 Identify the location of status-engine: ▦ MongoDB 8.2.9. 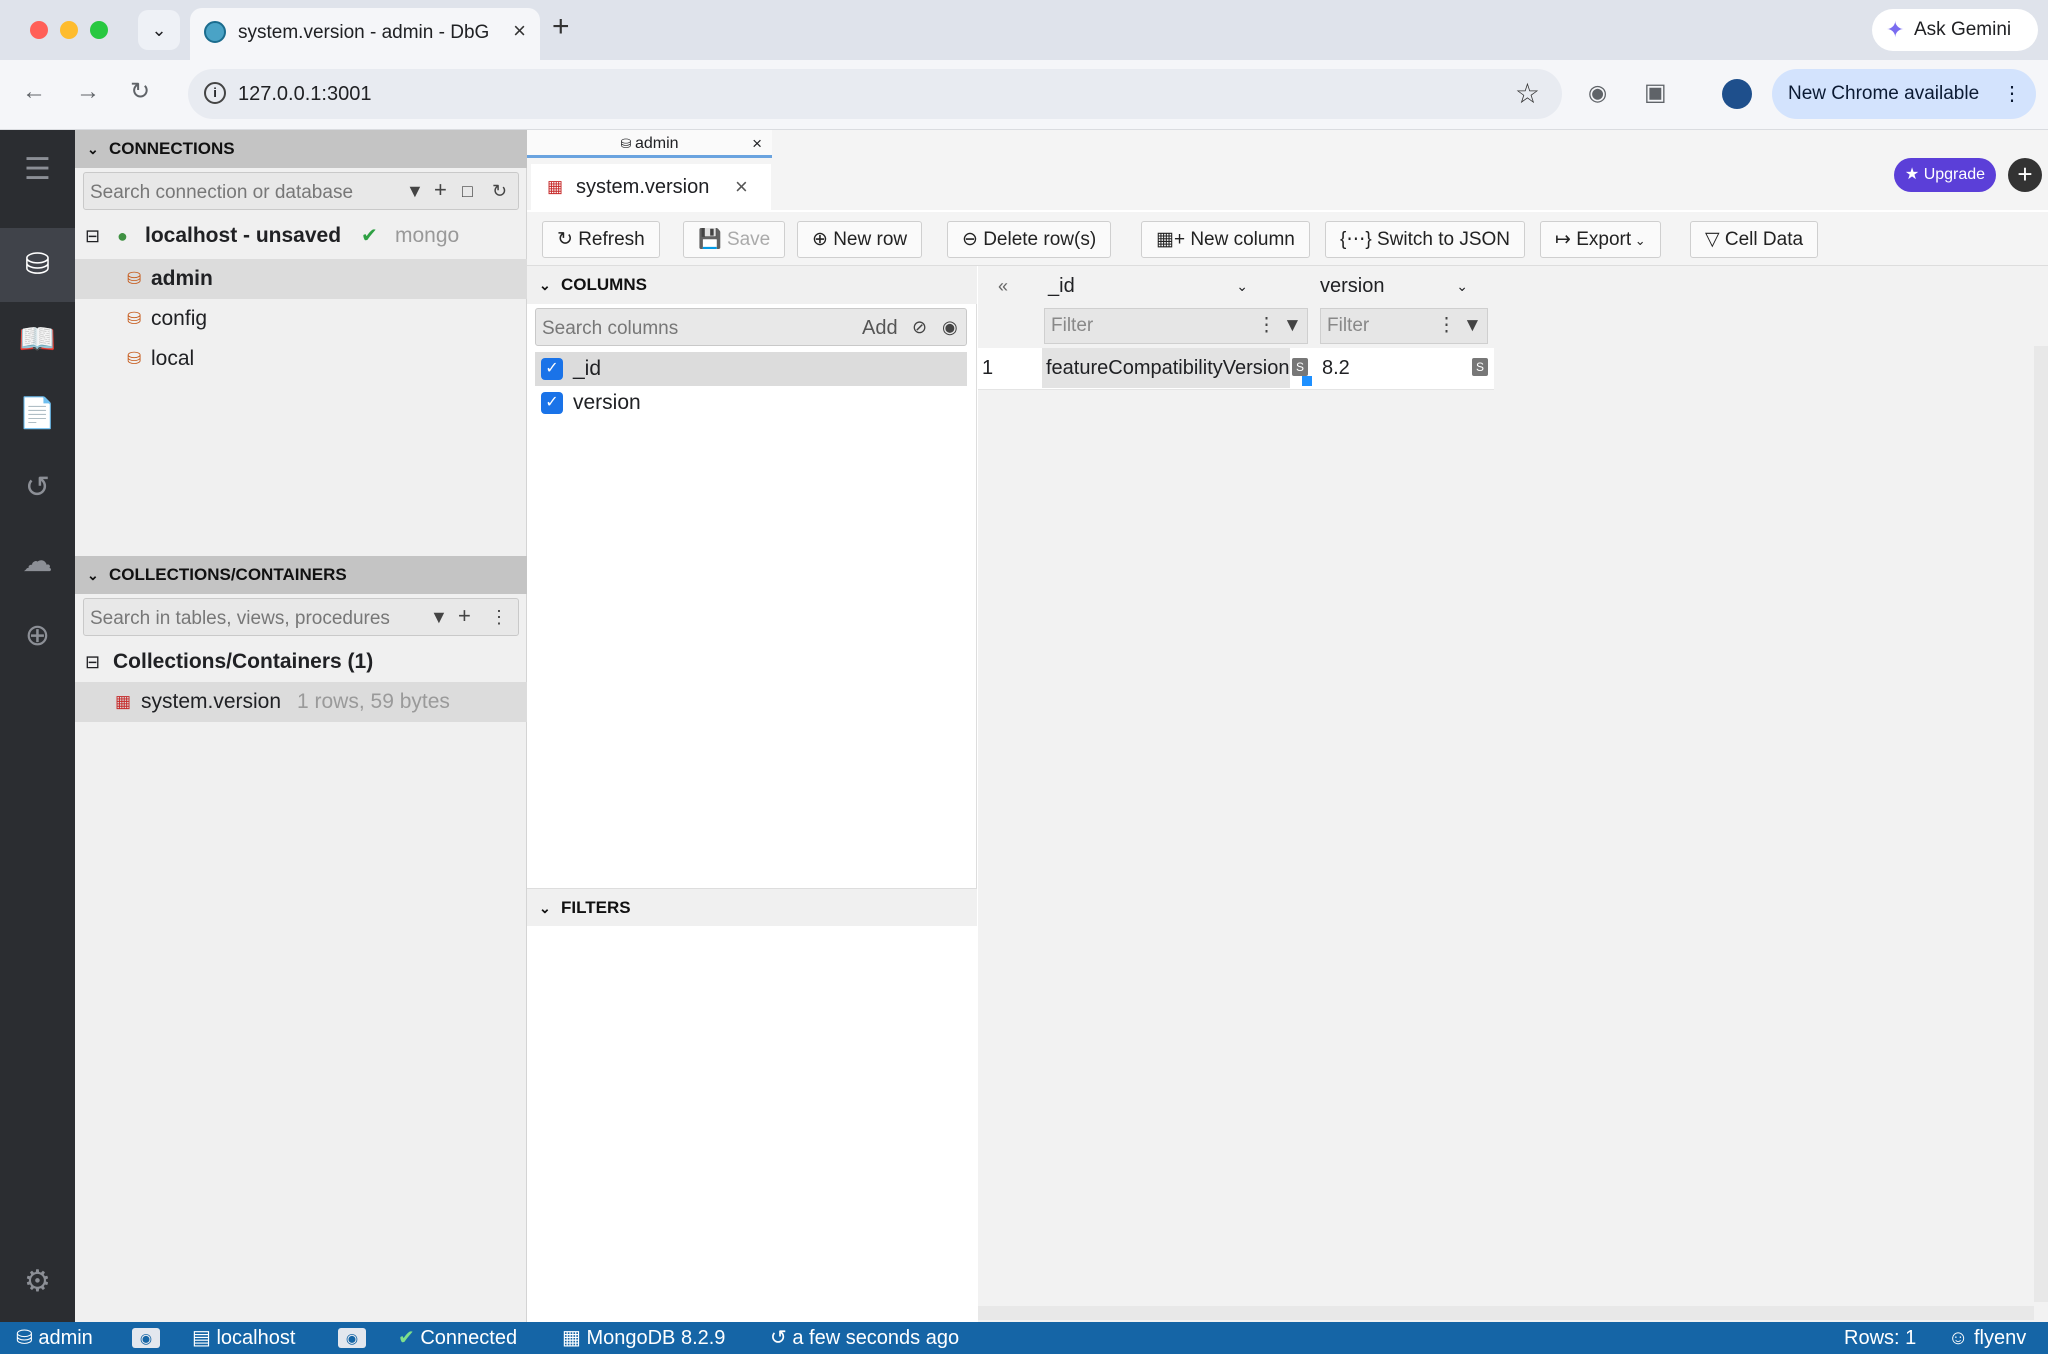
(643, 1338).